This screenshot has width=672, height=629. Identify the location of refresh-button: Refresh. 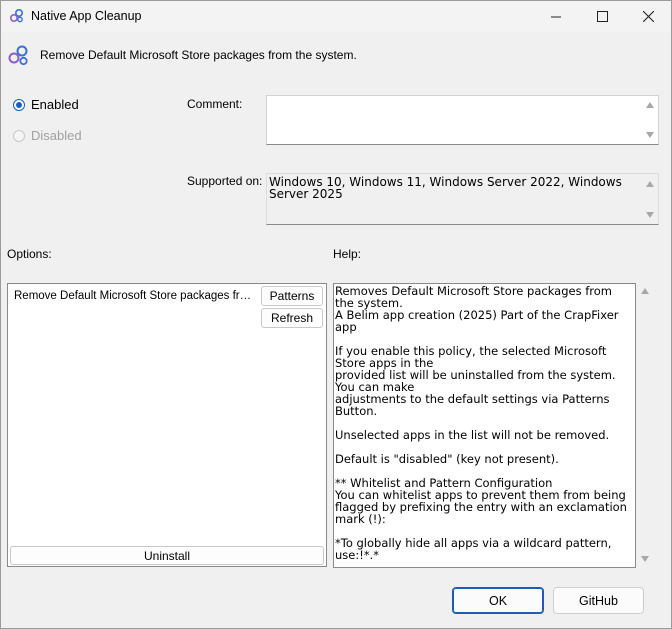
(292, 318).